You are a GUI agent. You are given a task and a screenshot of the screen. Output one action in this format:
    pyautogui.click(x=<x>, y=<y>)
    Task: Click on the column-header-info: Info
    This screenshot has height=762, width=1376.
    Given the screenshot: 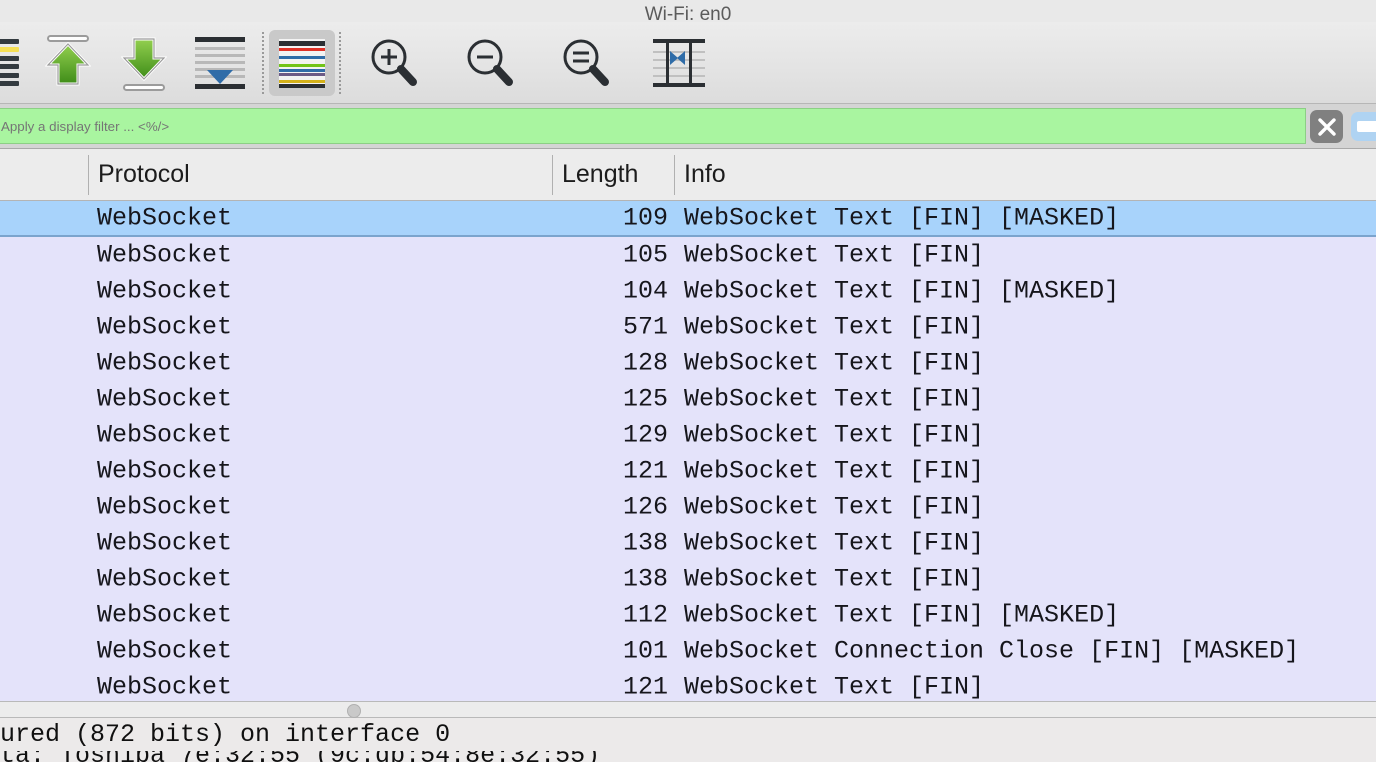 What is the action you would take?
    pyautogui.click(x=1025, y=174)
    